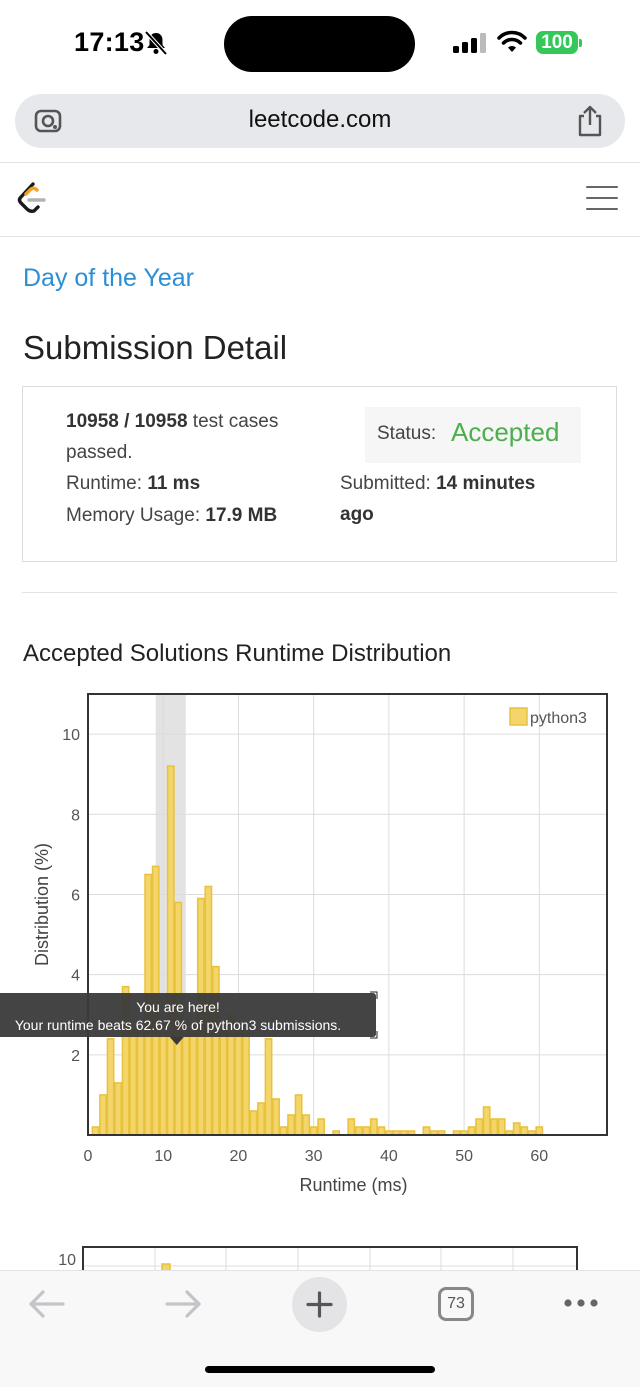 This screenshot has height=1387, width=640. I want to click on x-tick-label: 50, so click(464, 1156).